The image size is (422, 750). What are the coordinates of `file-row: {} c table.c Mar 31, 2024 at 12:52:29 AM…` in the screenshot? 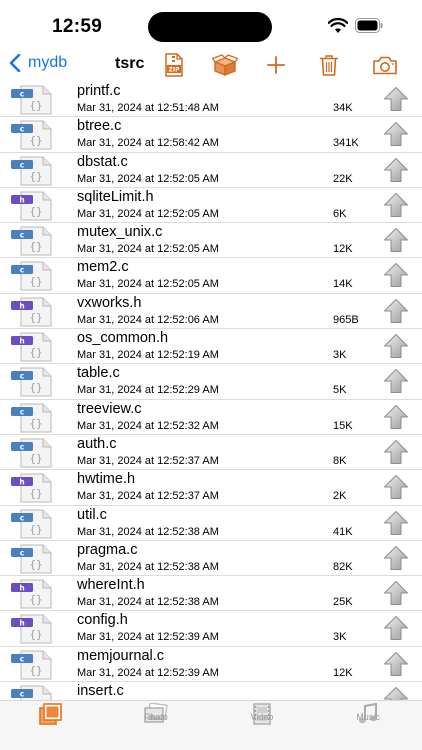 It's located at (211, 382).